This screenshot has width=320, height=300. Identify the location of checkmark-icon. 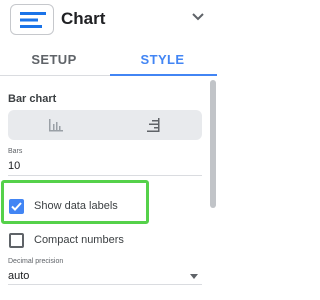
(16, 206).